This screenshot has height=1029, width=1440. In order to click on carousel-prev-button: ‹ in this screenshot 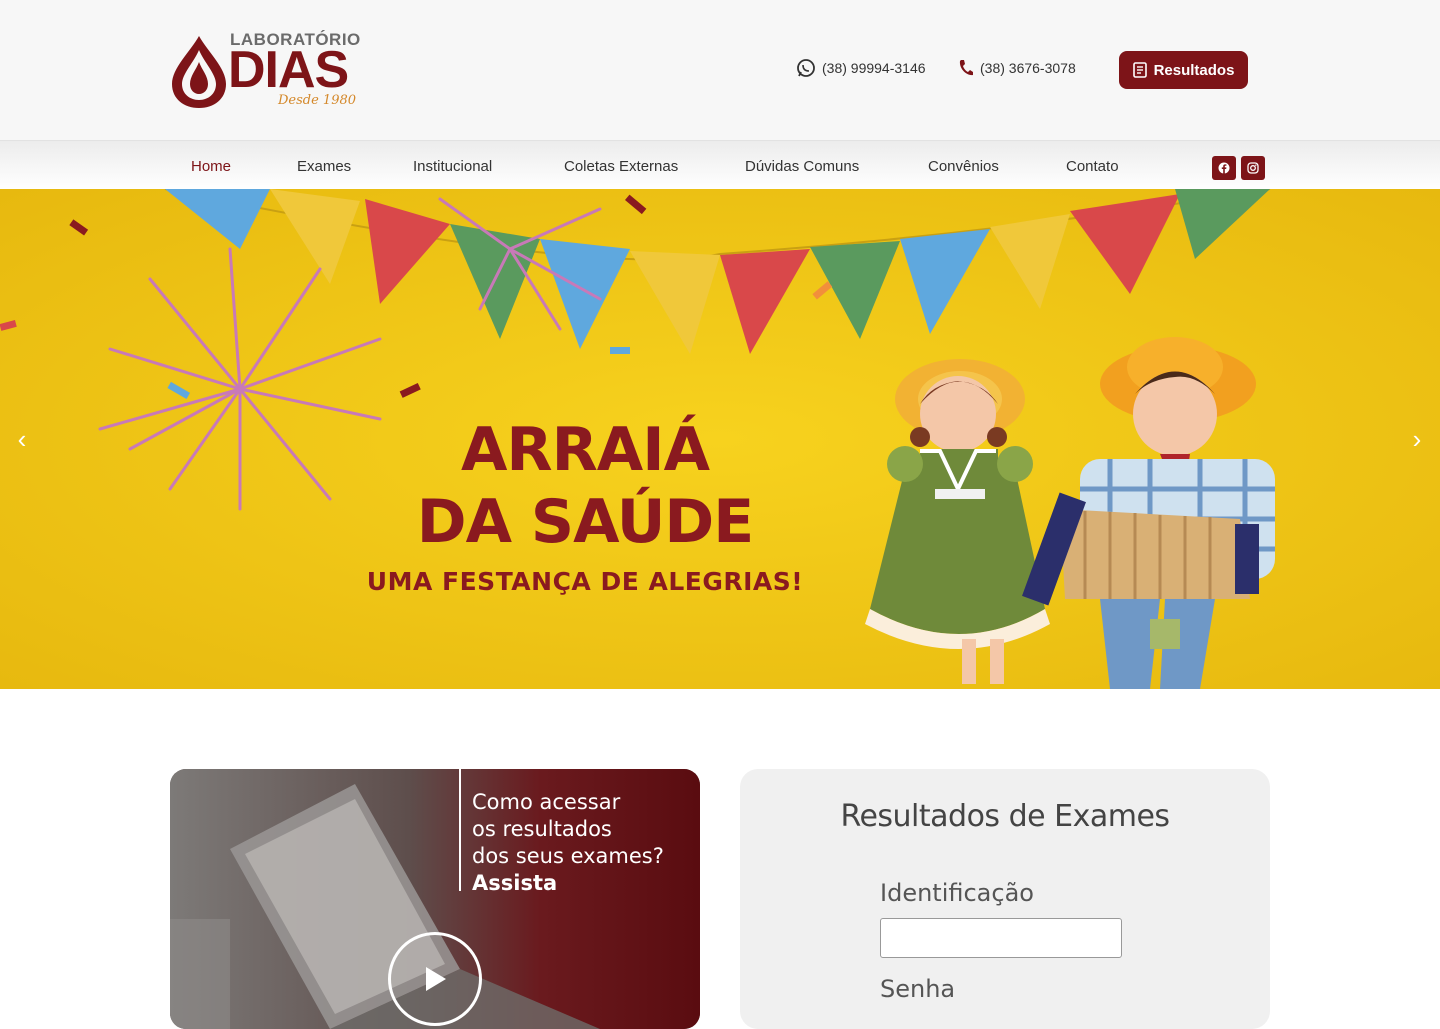, I will do `click(22, 438)`.